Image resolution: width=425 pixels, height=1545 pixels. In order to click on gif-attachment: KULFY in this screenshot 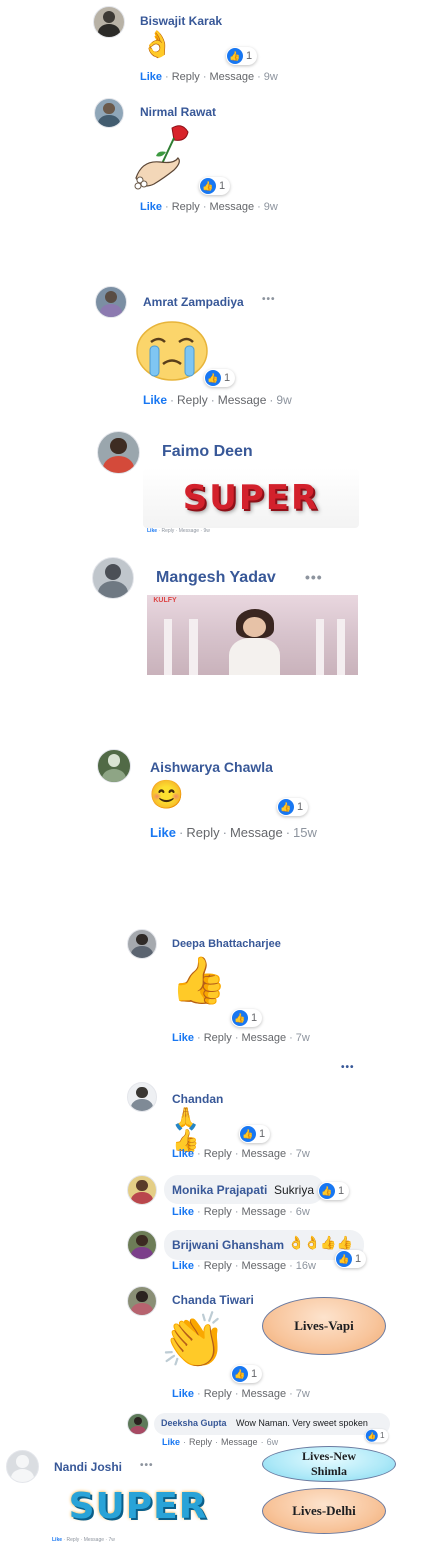, I will do `click(252, 635)`.